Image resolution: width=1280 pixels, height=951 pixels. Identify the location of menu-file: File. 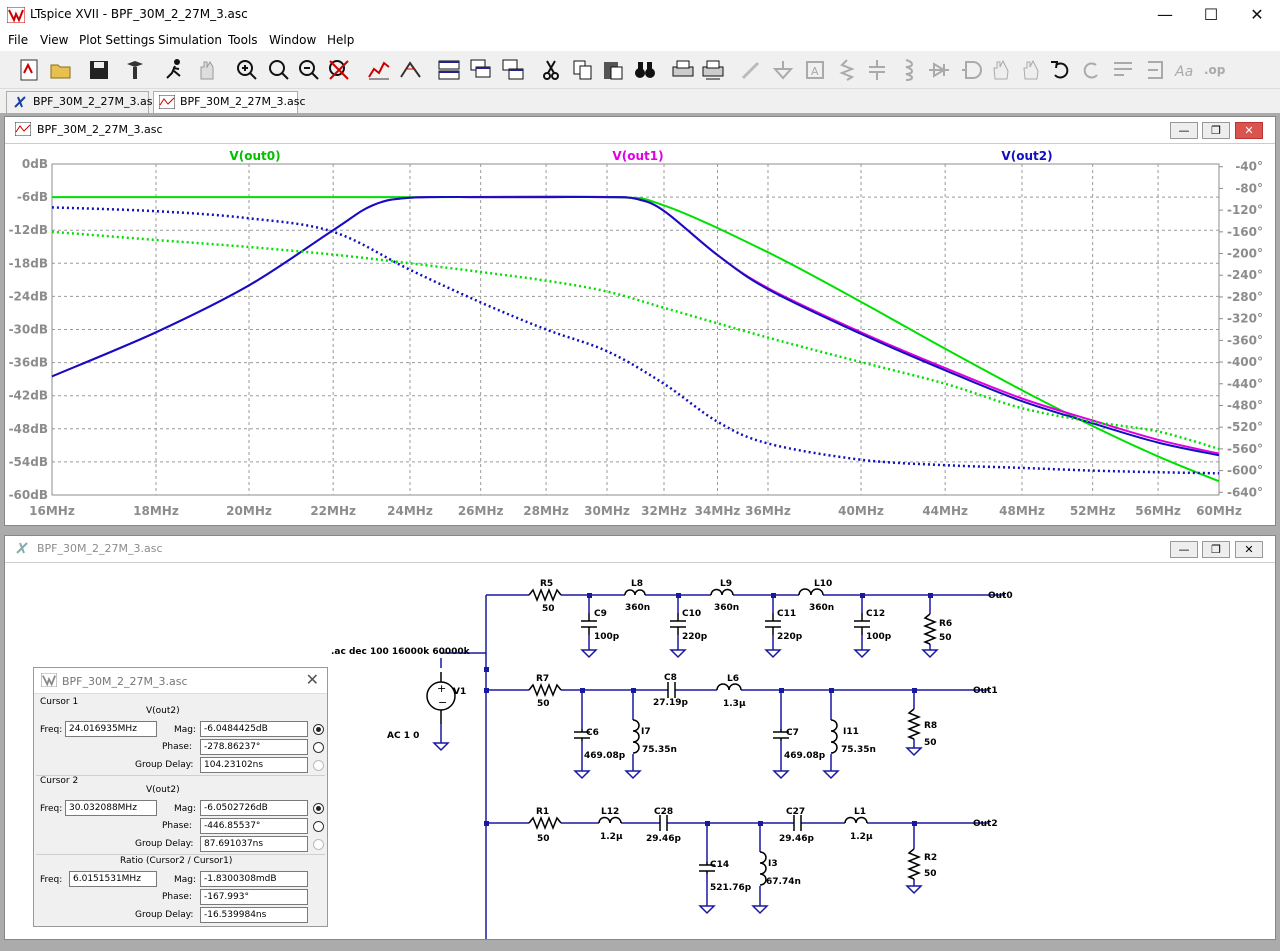
(18, 40).